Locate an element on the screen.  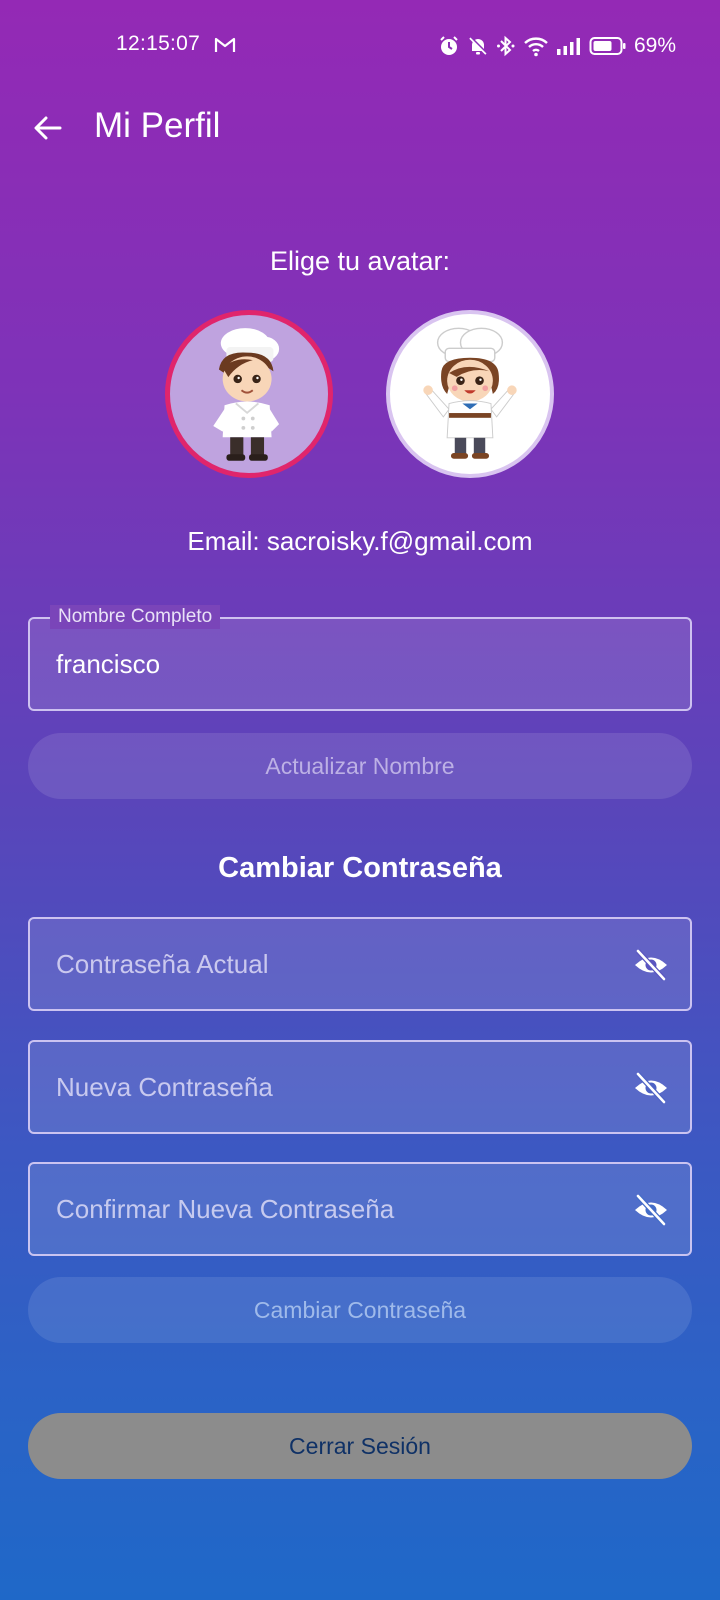
status-time: 12:15:07 is located at coordinates (158, 43).